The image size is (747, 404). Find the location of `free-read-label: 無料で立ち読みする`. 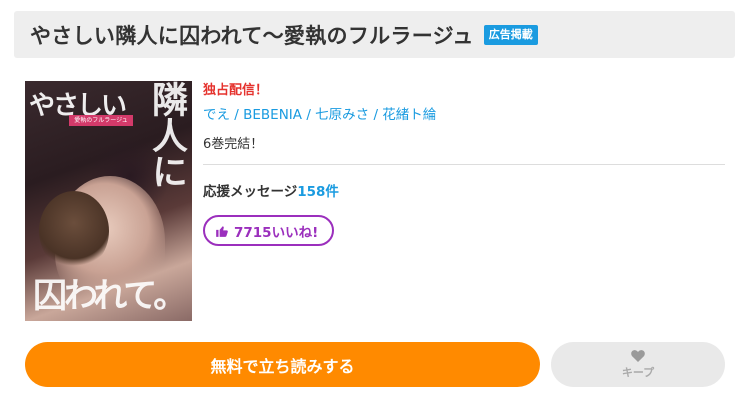

free-read-label: 無料で立ち読みする is located at coordinates (282, 366).